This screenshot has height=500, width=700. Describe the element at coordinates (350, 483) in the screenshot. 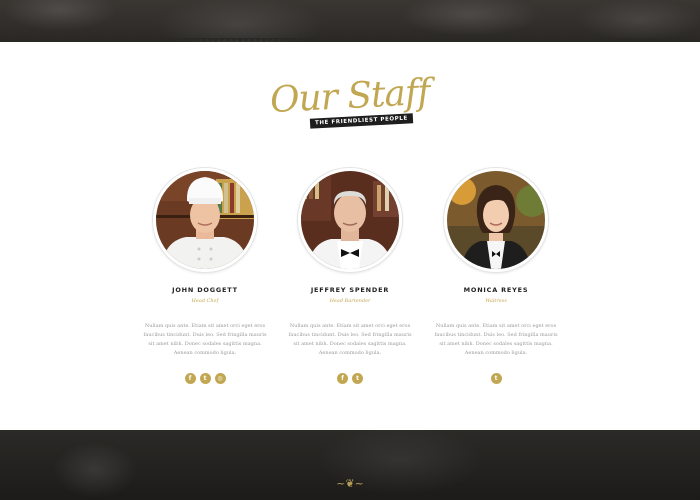

I see `ornament-icon: ~❦~` at that location.